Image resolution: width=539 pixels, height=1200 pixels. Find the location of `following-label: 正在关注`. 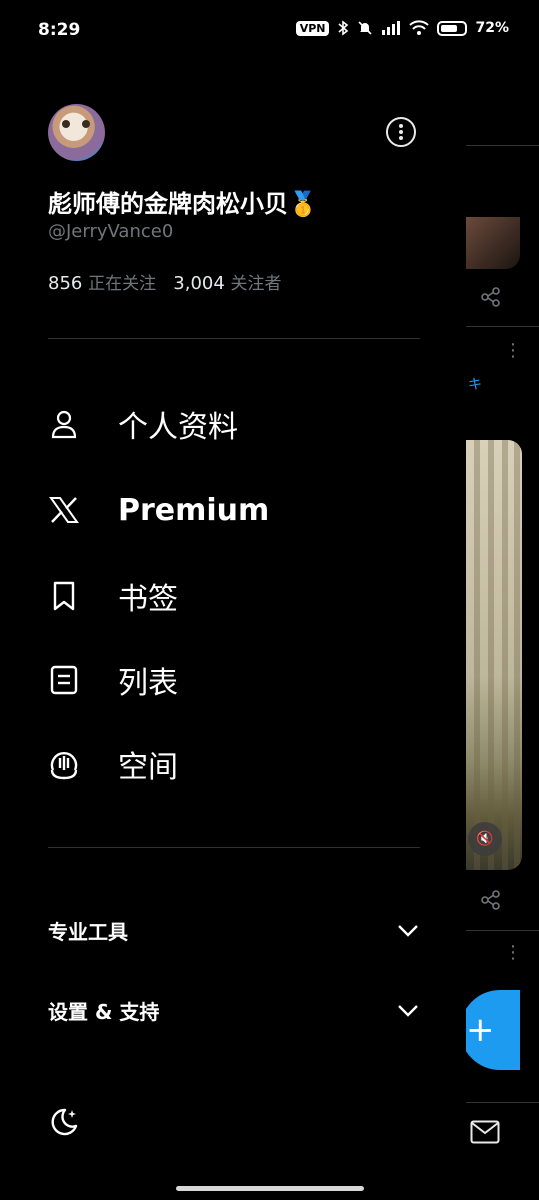

following-label: 正在关注 is located at coordinates (122, 284).